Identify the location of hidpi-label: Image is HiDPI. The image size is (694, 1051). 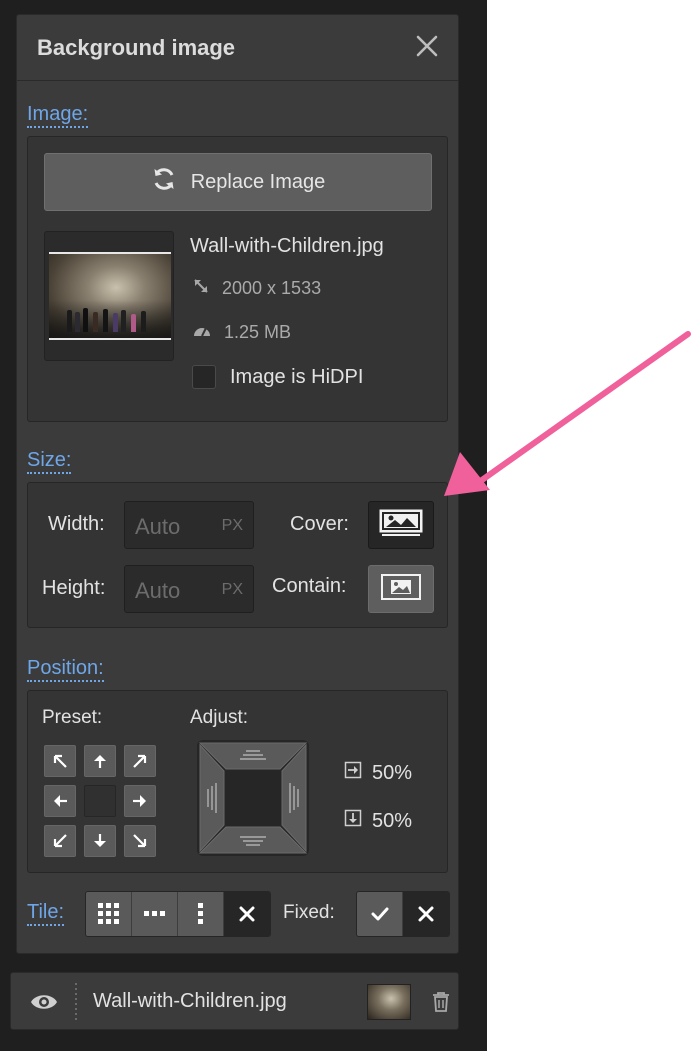
(297, 376).